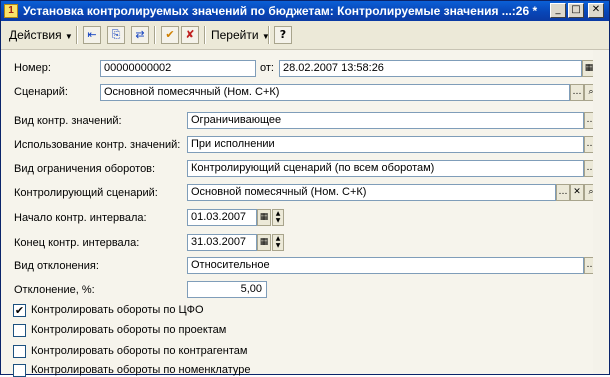  Describe the element at coordinates (35, 35) in the screenshot. I see `actions-menu-label: Действия` at that location.